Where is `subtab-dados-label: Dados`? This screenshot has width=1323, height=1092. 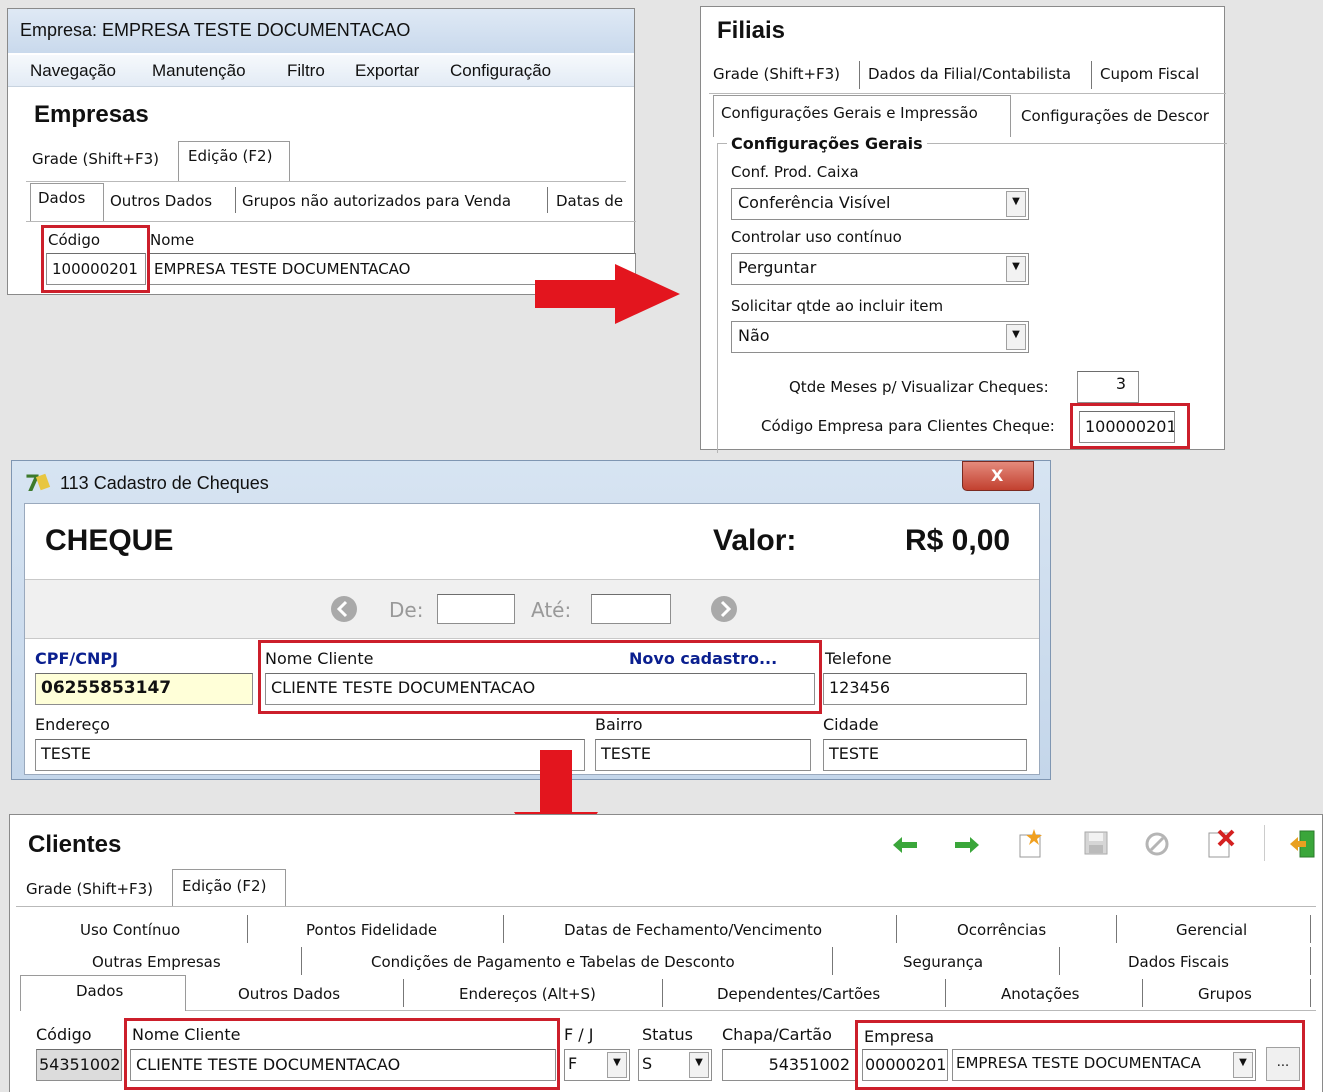
subtab-dados-label: Dados is located at coordinates (61, 198).